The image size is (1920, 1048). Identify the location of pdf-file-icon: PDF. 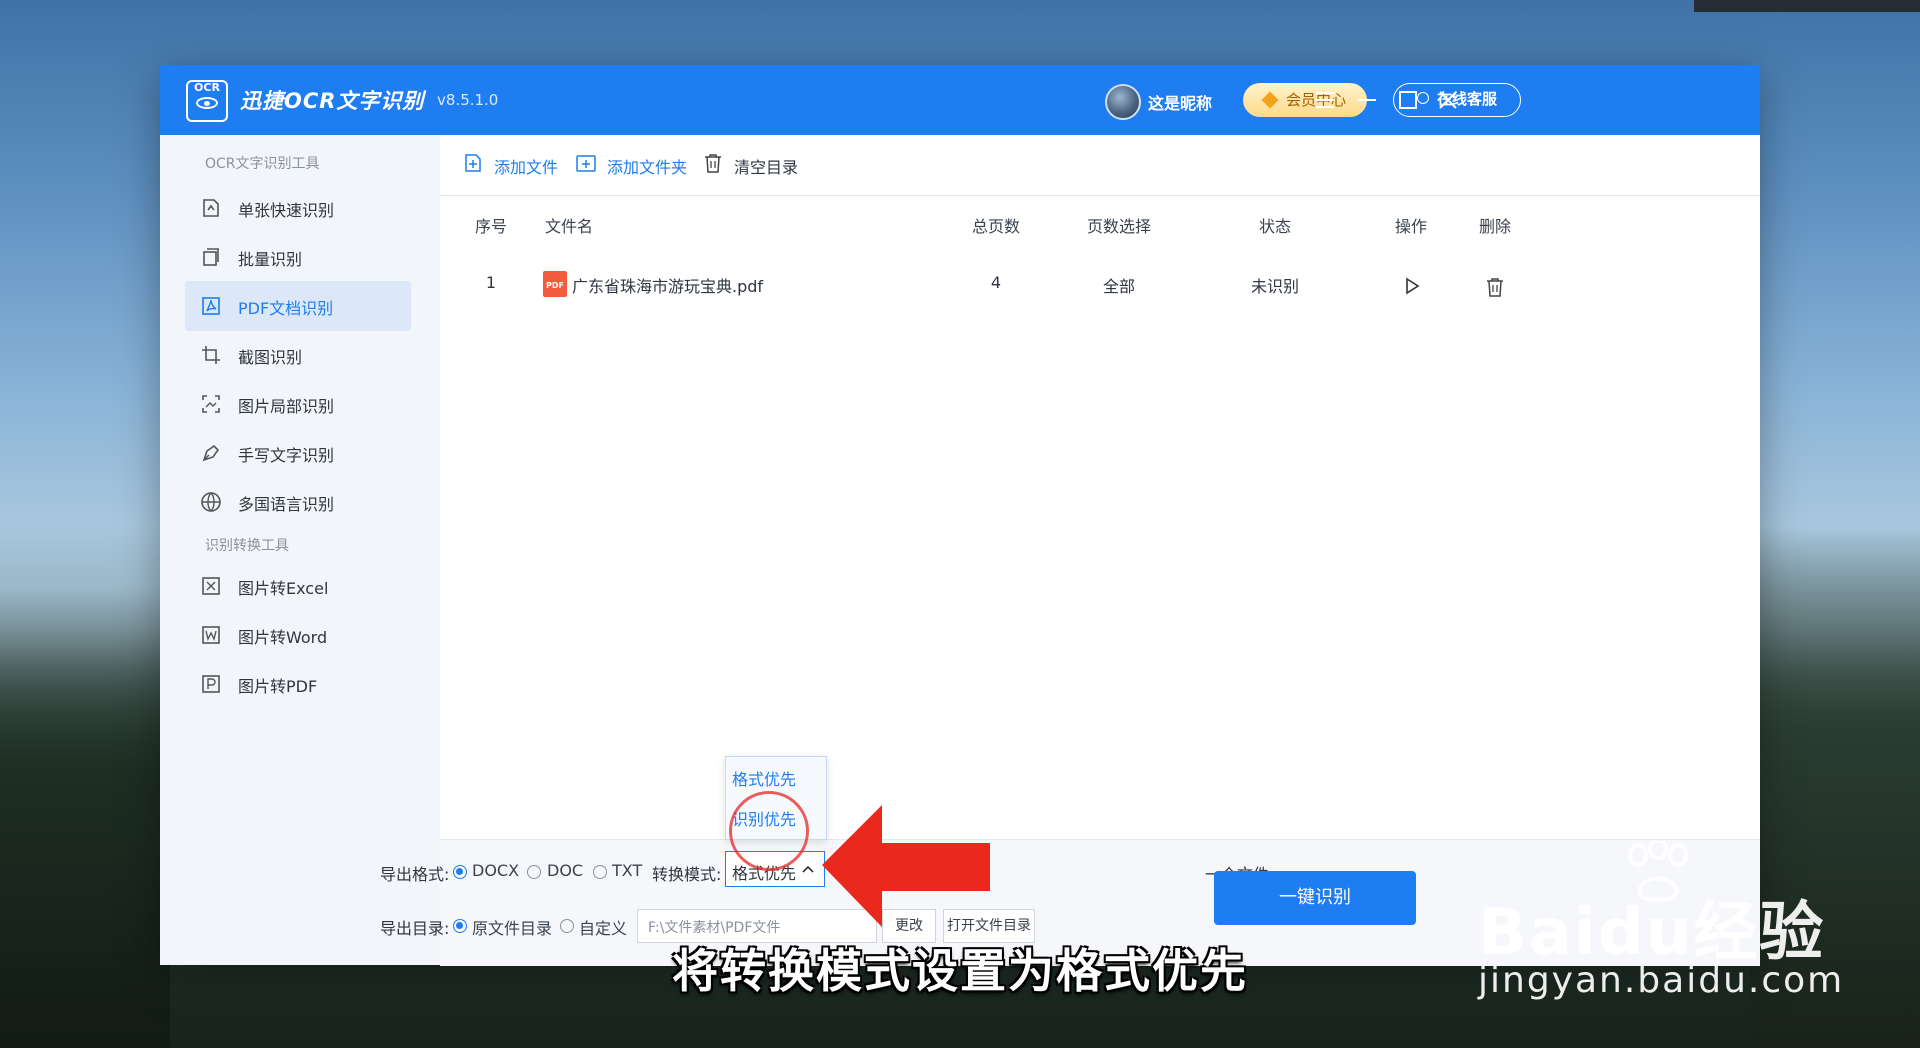
(555, 284).